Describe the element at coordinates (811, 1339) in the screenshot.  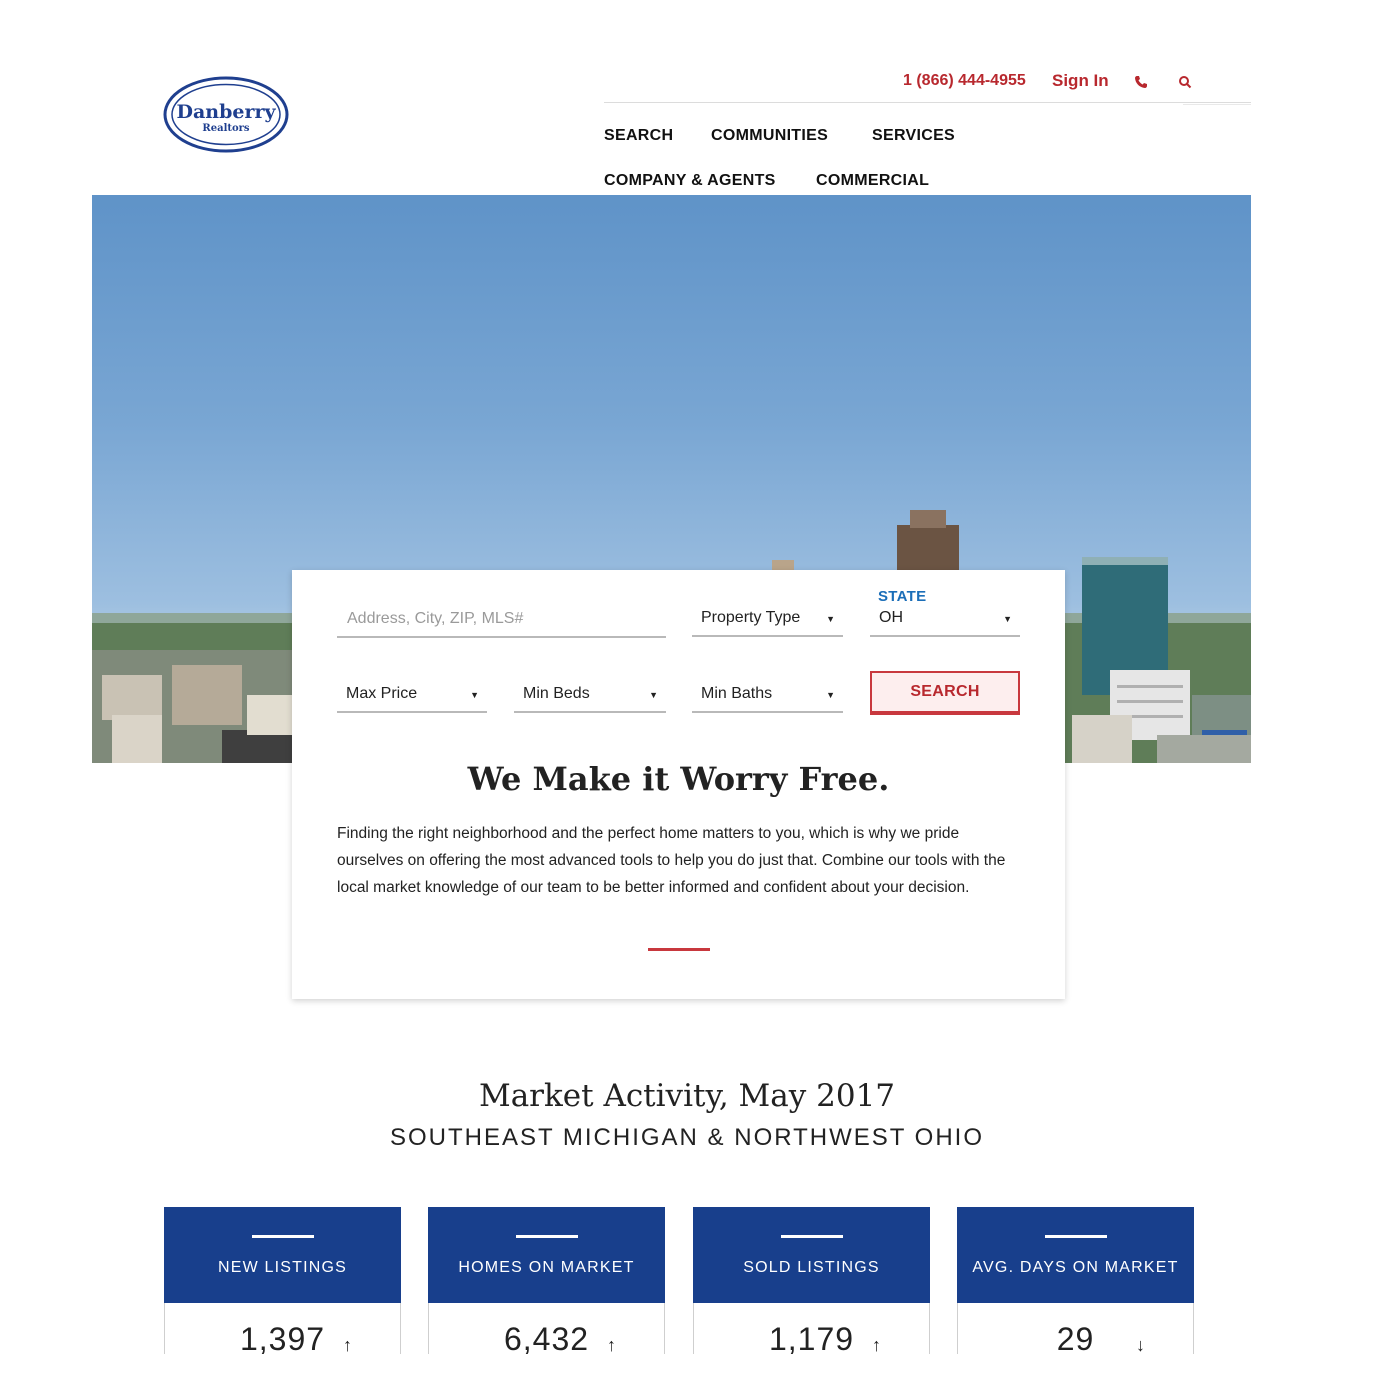
I see `stat-value: 1,179` at that location.